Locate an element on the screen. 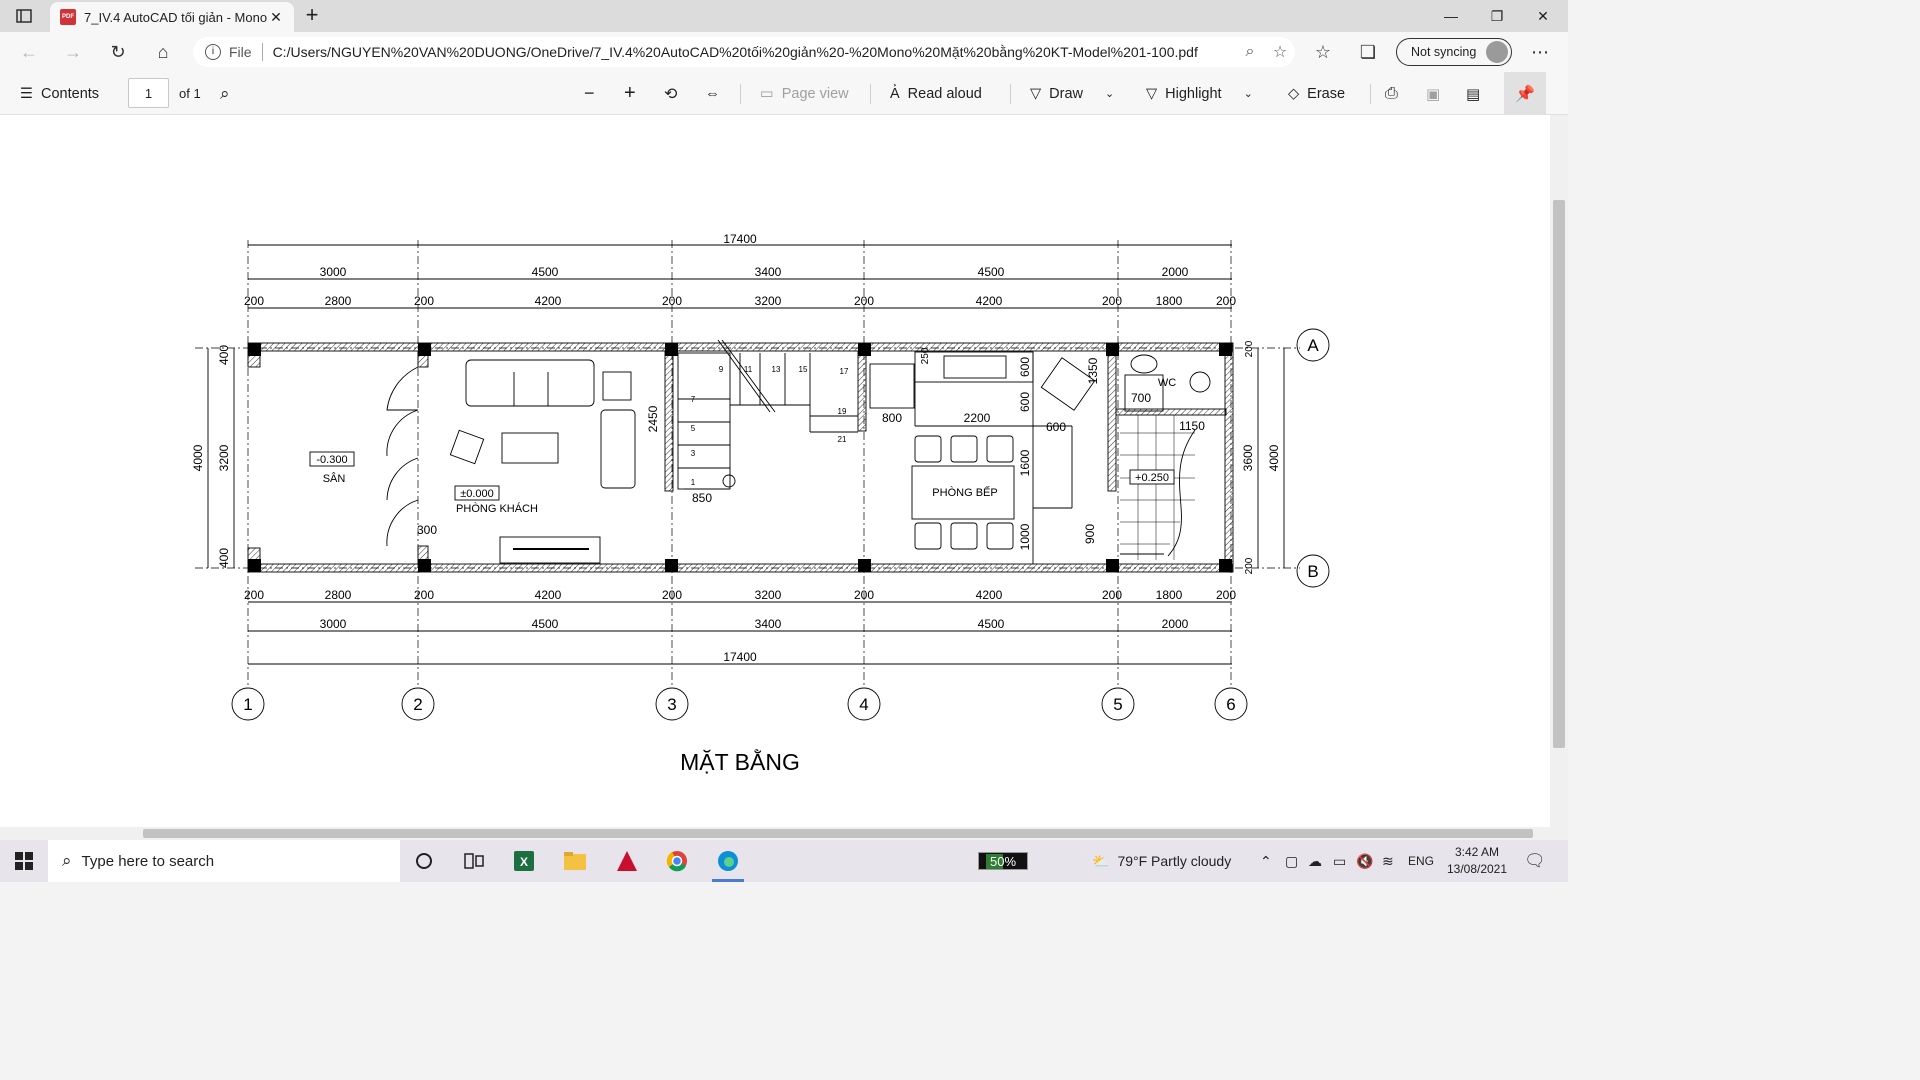 This screenshot has width=1920, height=1080. pin-toolbar-icon: 📌 is located at coordinates (1525, 93).